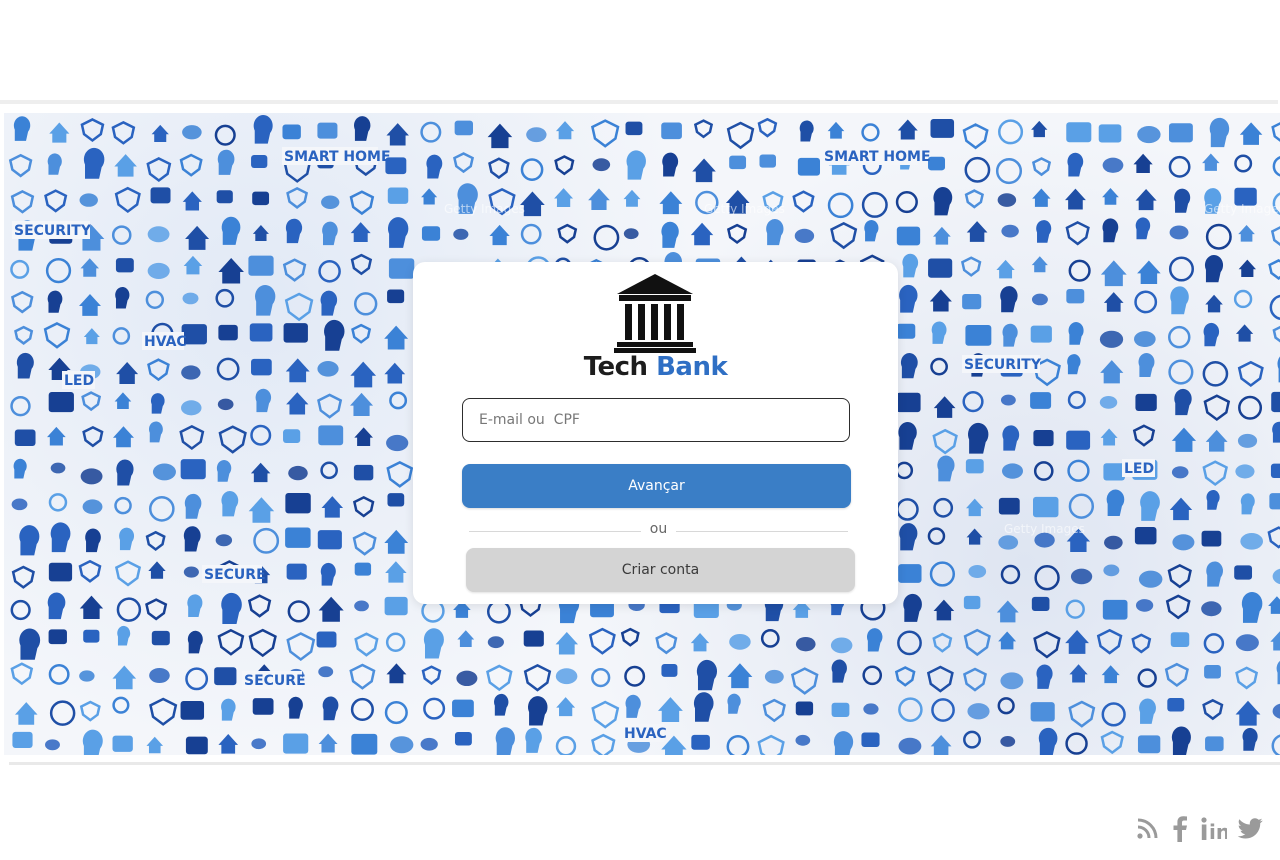 The height and width of the screenshot is (860, 1280). What do you see at coordinates (1147, 829) in the screenshot?
I see `rss-icon` at bounding box center [1147, 829].